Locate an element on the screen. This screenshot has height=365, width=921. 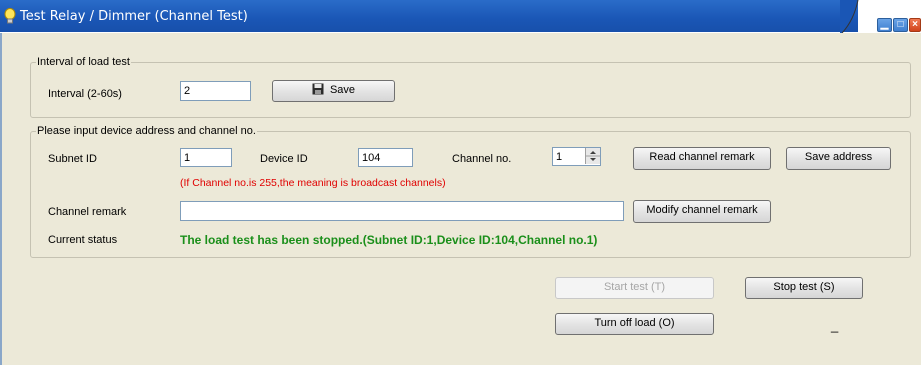
spinner-arrows-icon is located at coordinates (593, 156).